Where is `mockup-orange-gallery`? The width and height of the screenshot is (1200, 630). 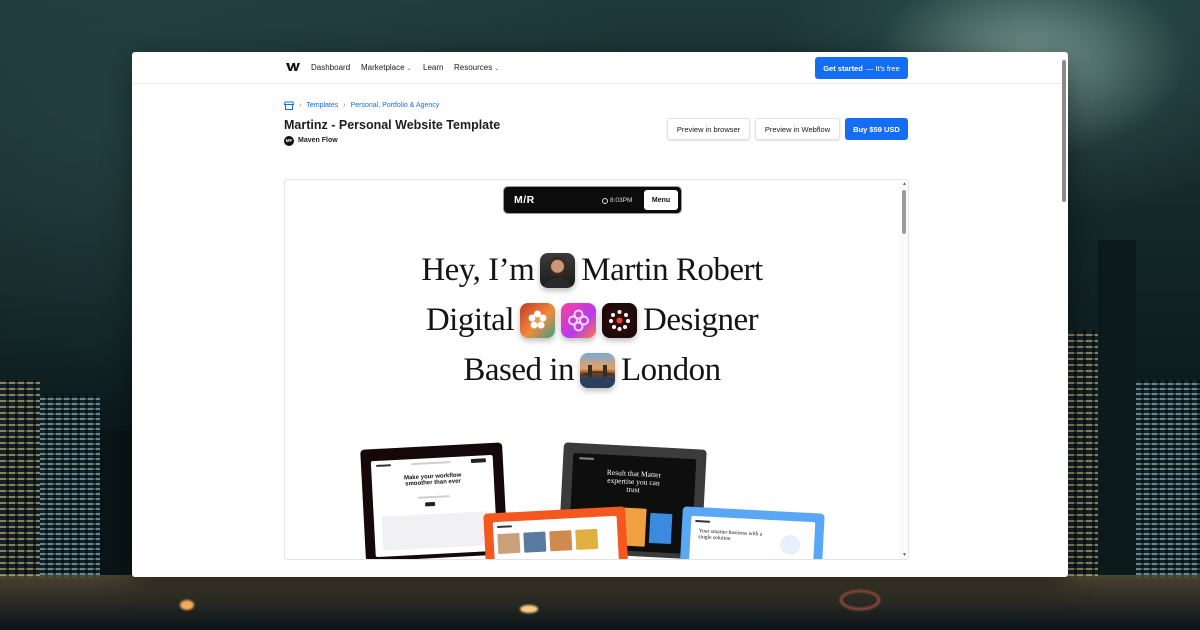 mockup-orange-gallery is located at coordinates (556, 532).